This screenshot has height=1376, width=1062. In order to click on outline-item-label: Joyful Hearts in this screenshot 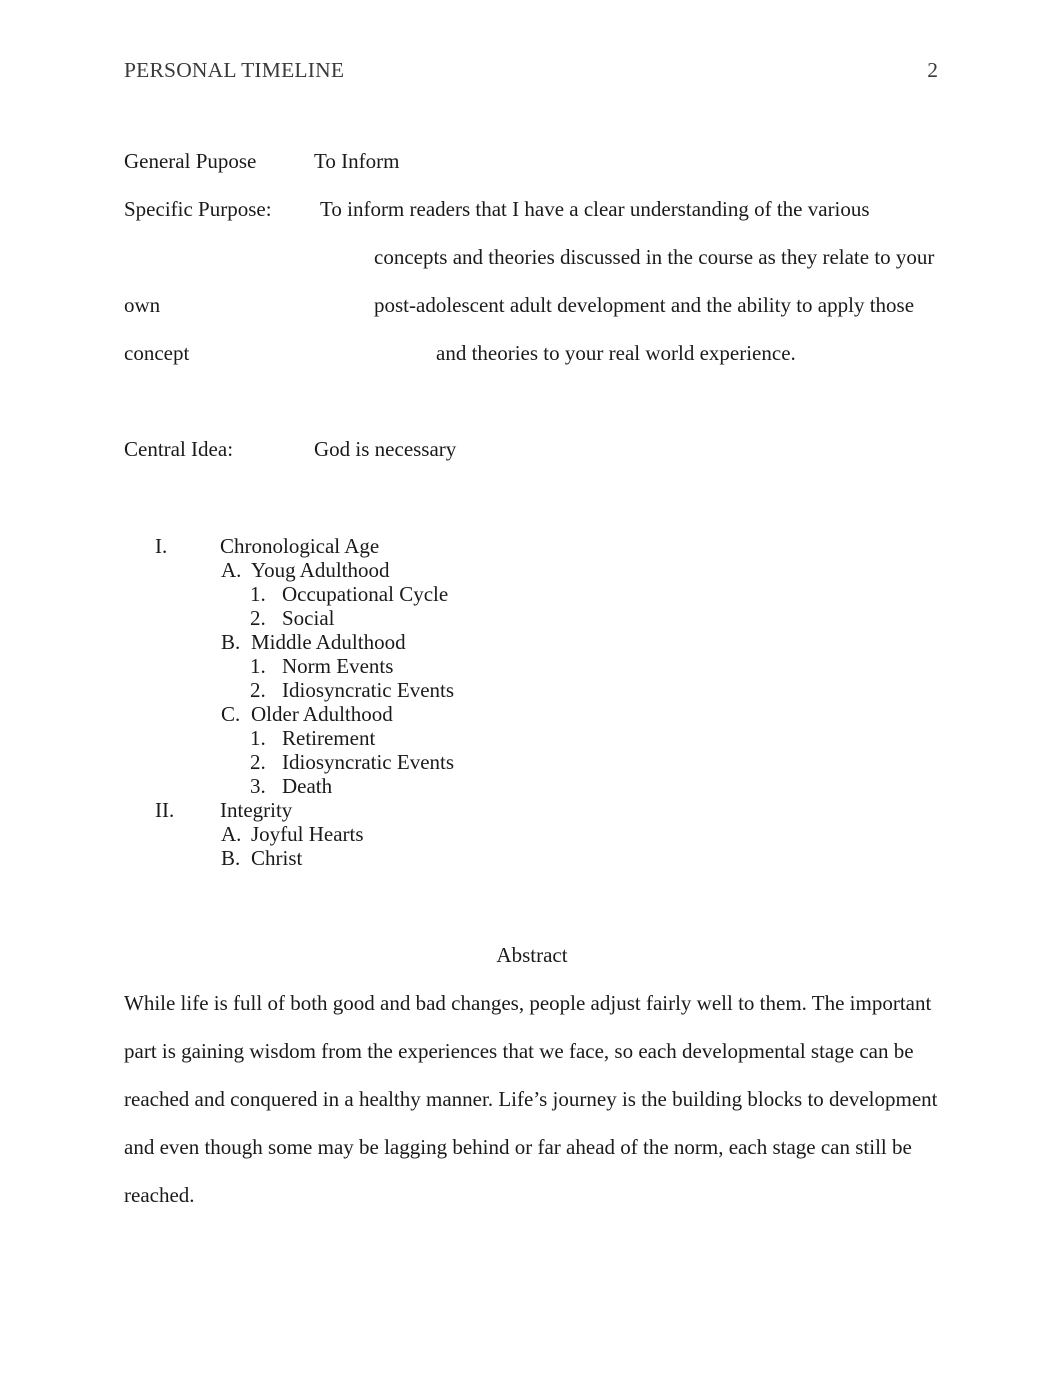, I will do `click(307, 834)`.